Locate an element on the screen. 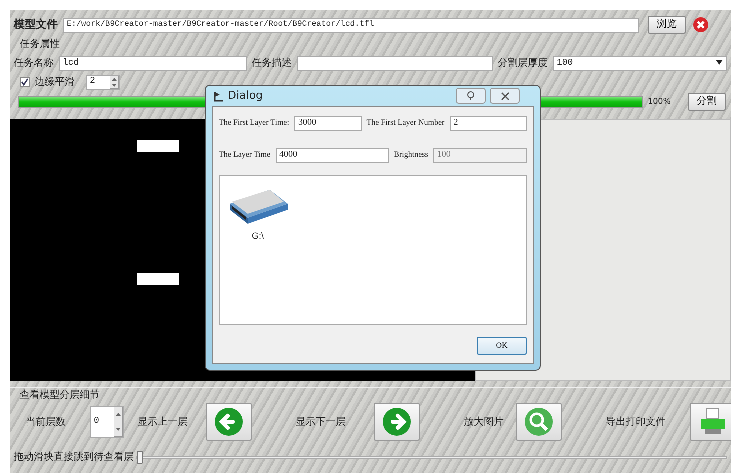 The image size is (731, 473). progress-reading: 100% is located at coordinates (659, 102).